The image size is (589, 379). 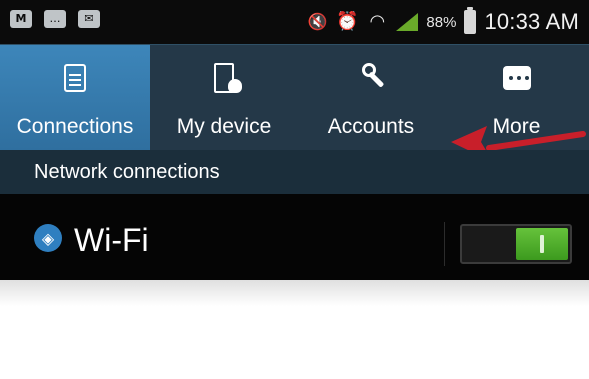 I want to click on tab-label: Connections, so click(x=75, y=126).